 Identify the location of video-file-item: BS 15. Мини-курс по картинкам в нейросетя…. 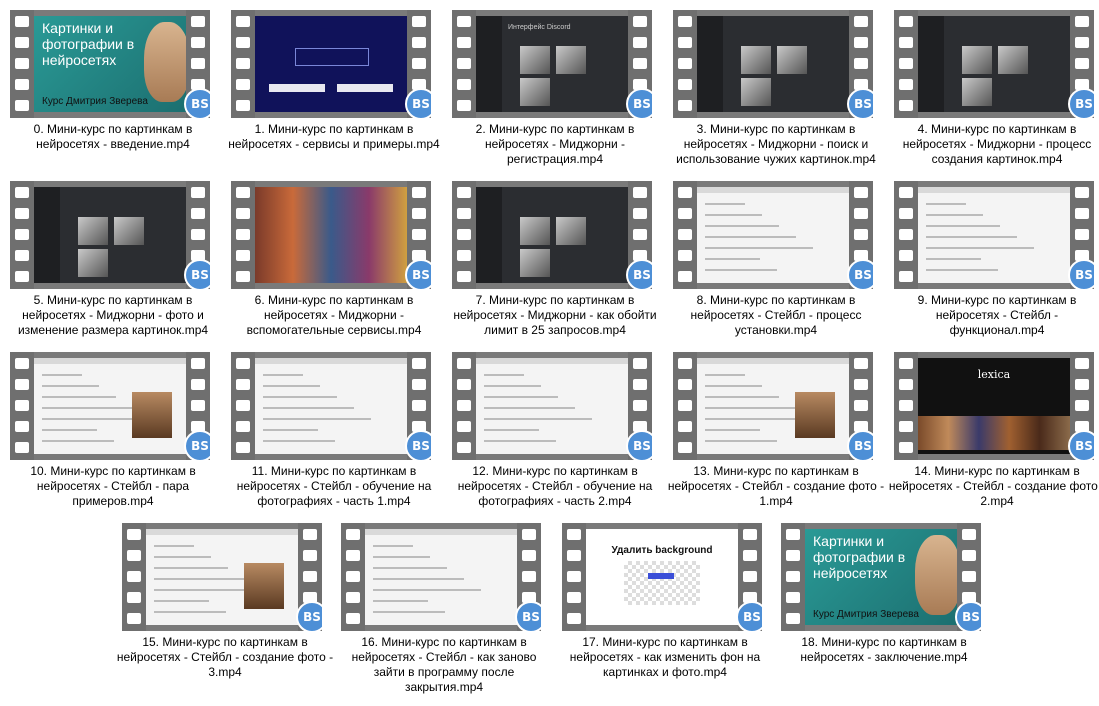
(225, 603).